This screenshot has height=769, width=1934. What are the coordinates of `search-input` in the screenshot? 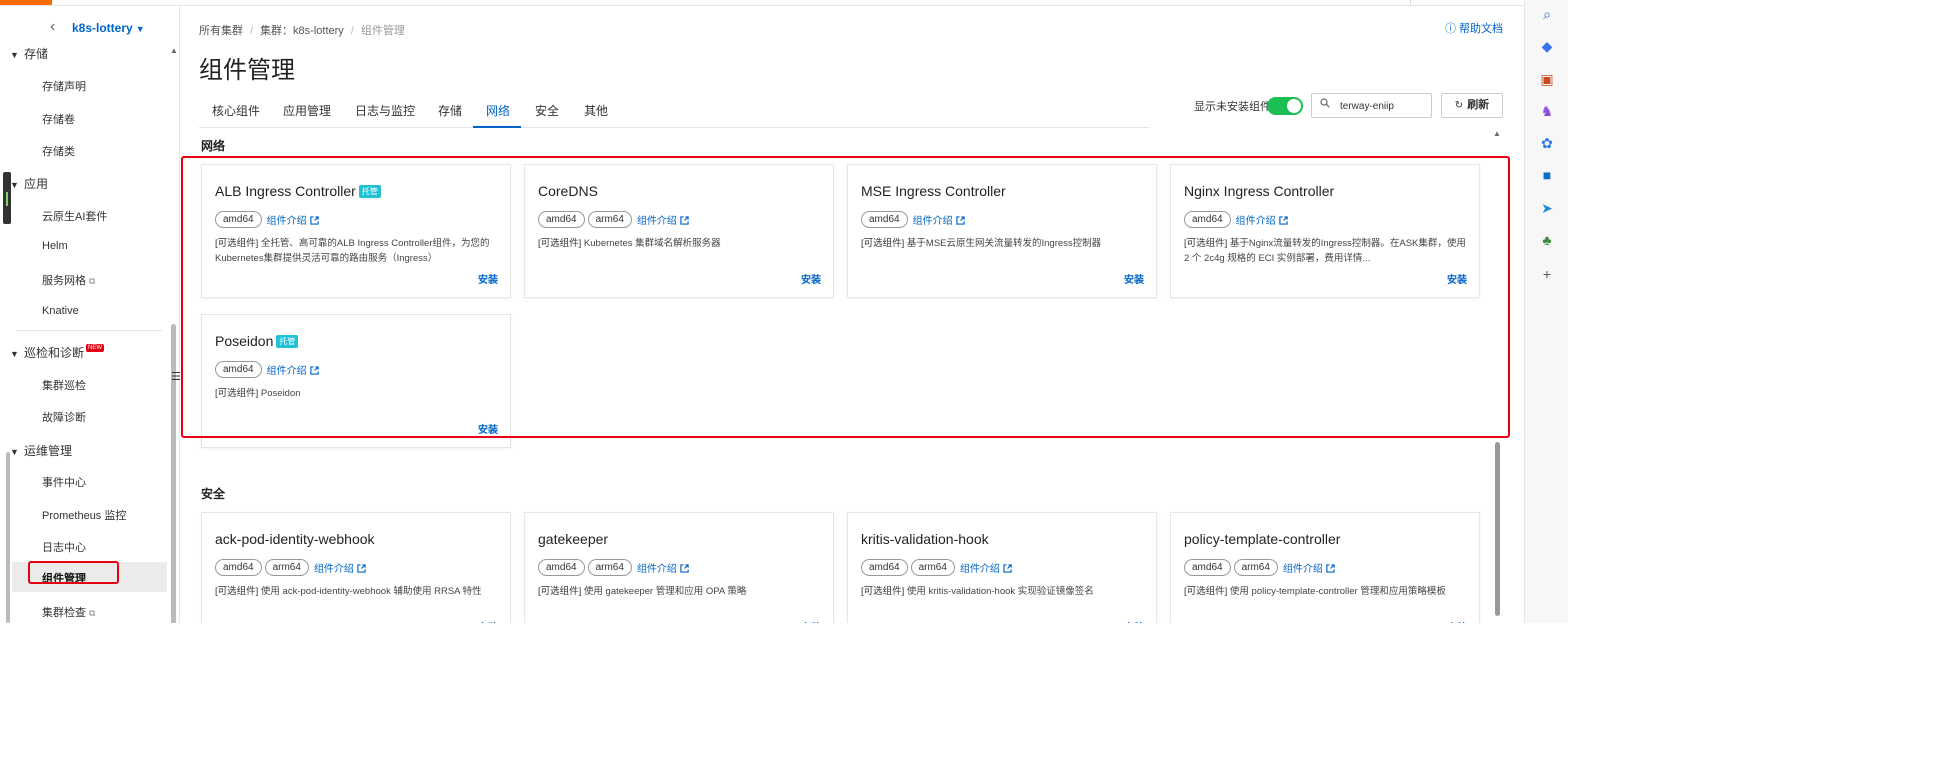 It's located at (1384, 106).